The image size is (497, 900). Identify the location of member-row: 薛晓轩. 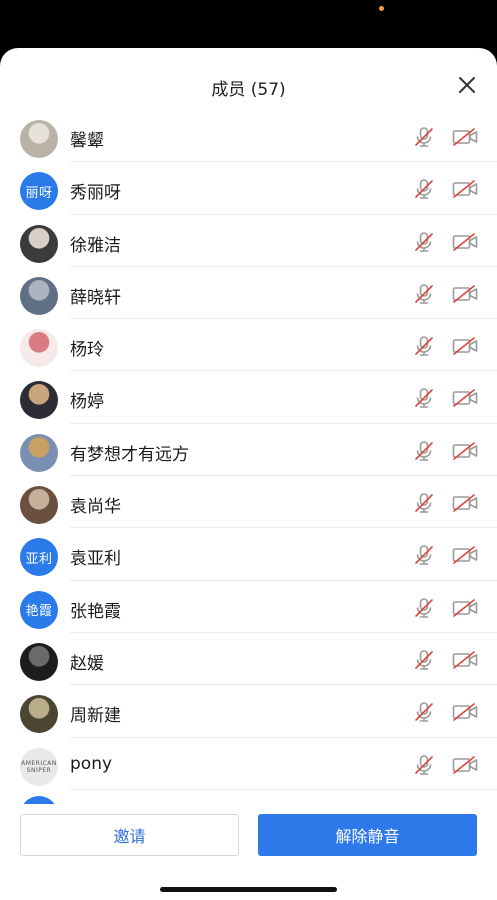
(248, 293).